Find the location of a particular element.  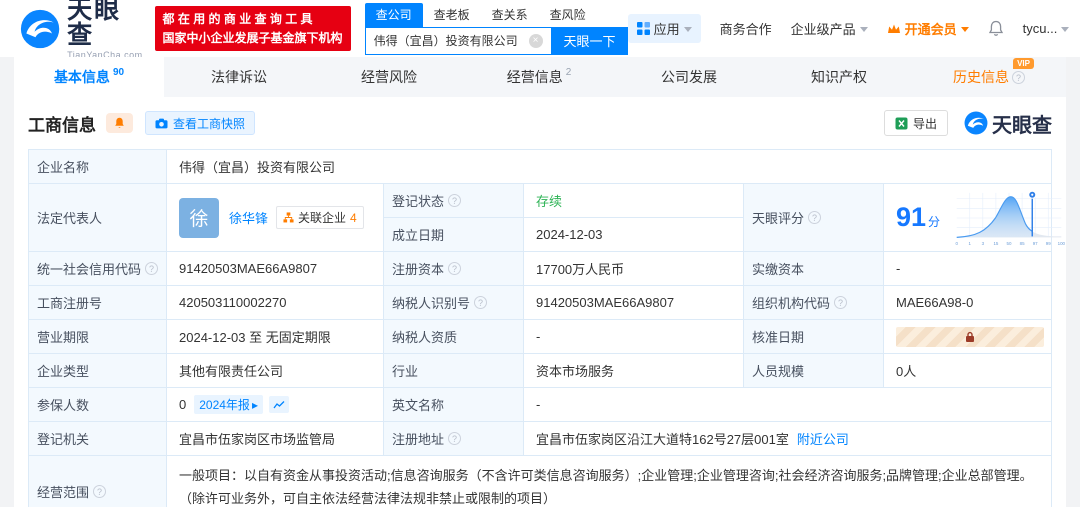

slogan-line1: 都 在 用 的 商 业 查 询 工 具 is located at coordinates (237, 18).